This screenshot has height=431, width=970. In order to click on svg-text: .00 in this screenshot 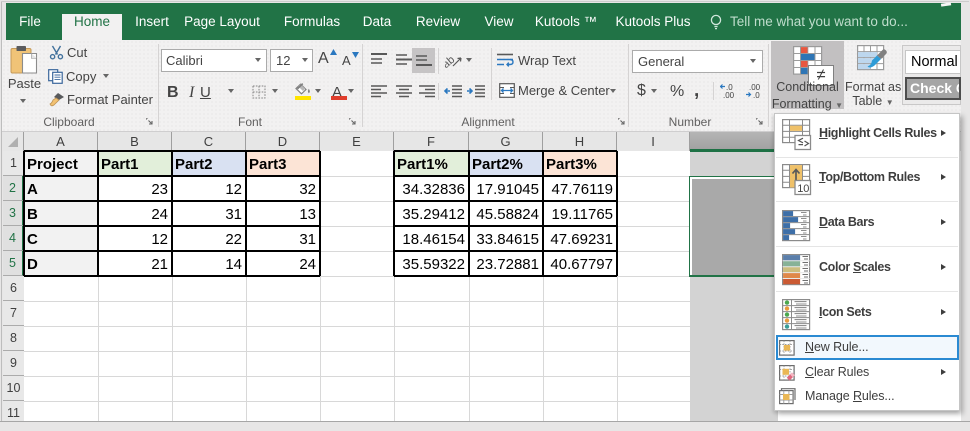, I will do `click(729, 95)`.